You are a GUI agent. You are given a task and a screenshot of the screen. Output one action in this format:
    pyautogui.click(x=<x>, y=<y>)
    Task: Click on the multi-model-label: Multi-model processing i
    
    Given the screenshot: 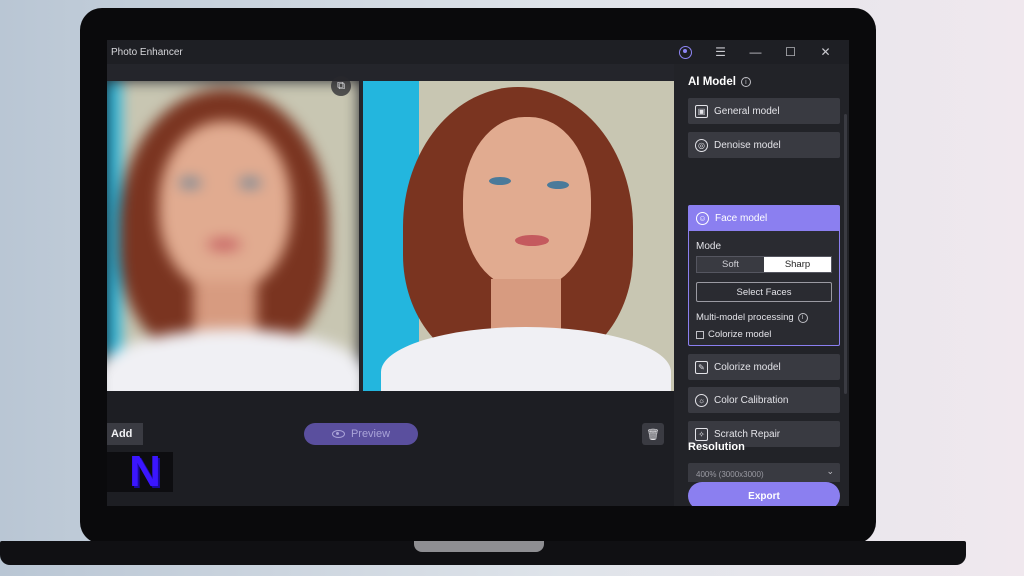 What is the action you would take?
    pyautogui.click(x=752, y=317)
    